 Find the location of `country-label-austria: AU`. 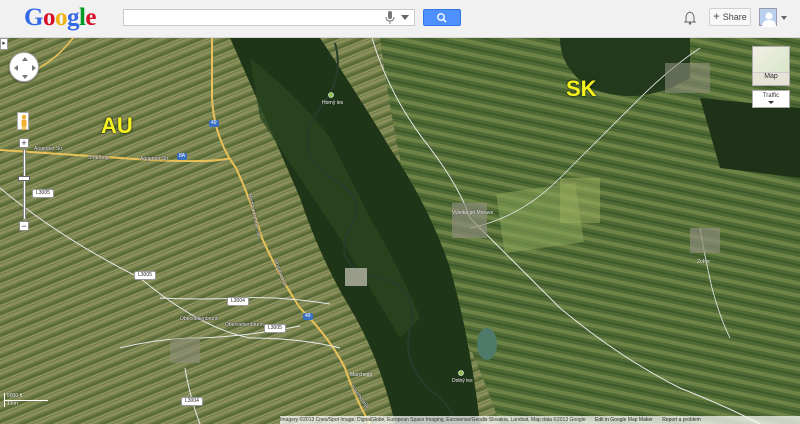

country-label-austria: AU is located at coordinates (117, 125).